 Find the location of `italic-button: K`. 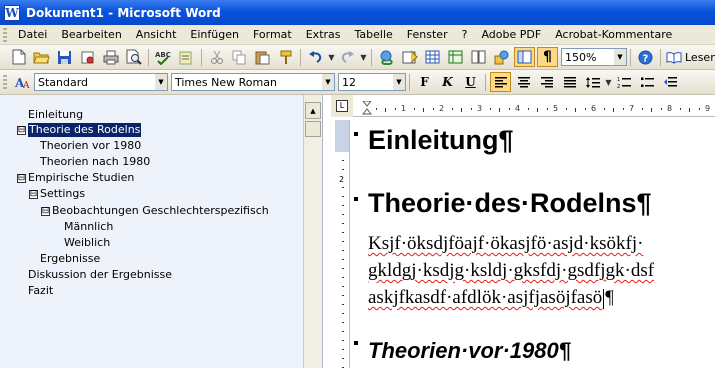

italic-button: K is located at coordinates (447, 82).